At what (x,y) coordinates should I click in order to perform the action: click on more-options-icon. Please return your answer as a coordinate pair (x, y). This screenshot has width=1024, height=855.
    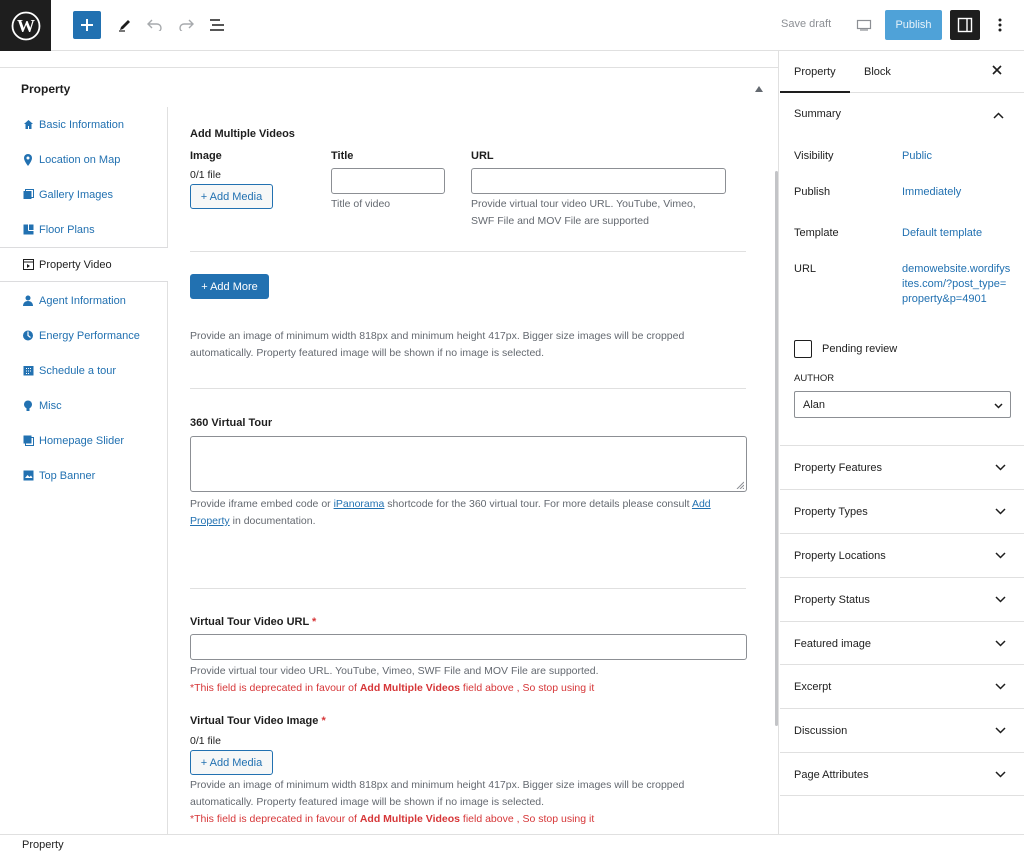
    Looking at the image, I should click on (1000, 25).